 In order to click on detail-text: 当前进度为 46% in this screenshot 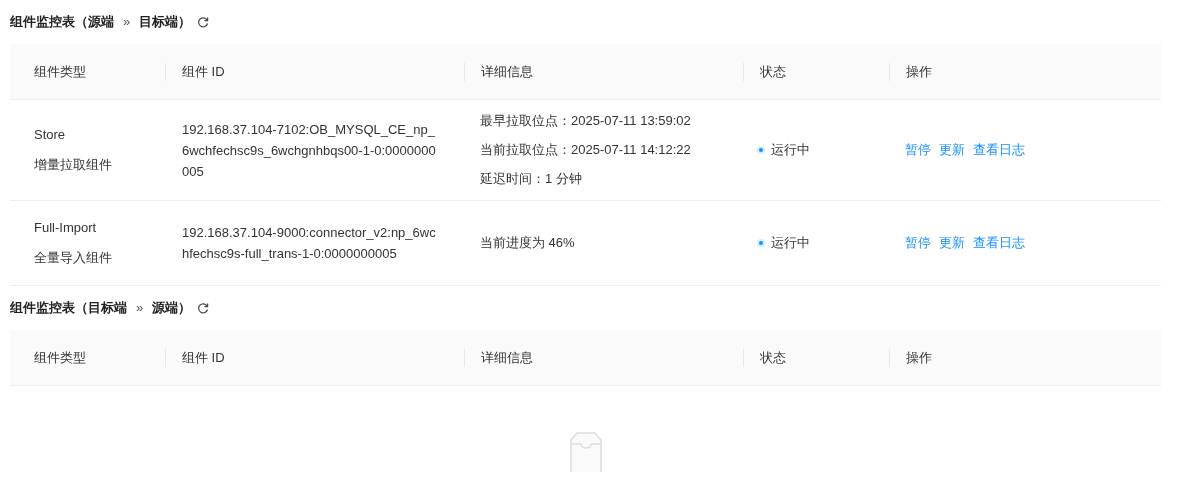, I will do `click(528, 243)`.